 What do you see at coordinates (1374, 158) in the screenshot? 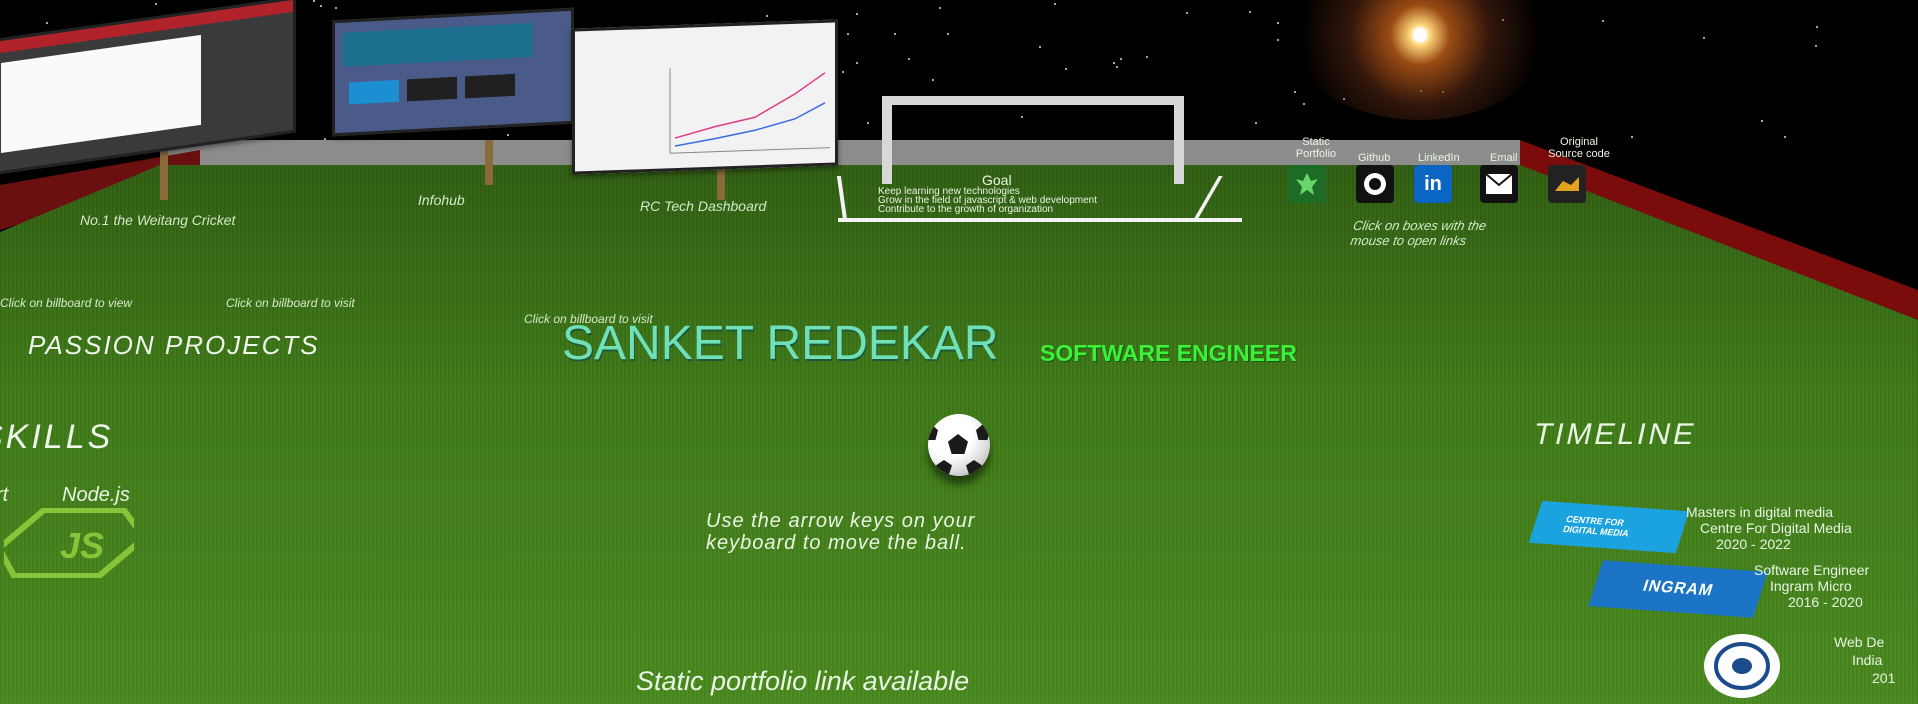
I see `social-label-github: Github` at bounding box center [1374, 158].